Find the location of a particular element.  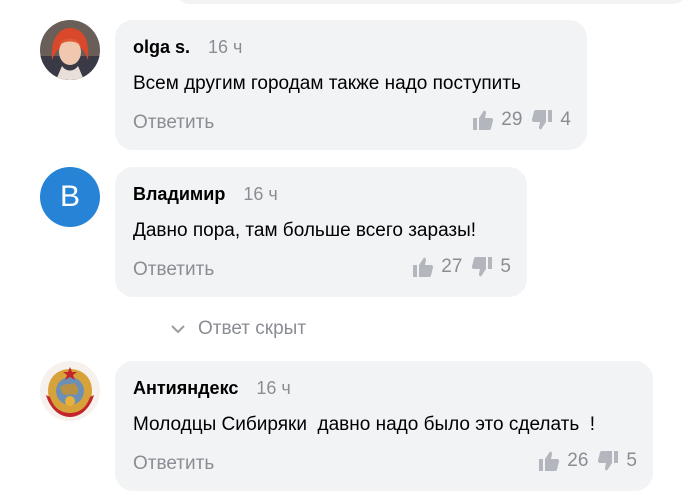

vote-controls: 26 5 is located at coordinates (587, 461).